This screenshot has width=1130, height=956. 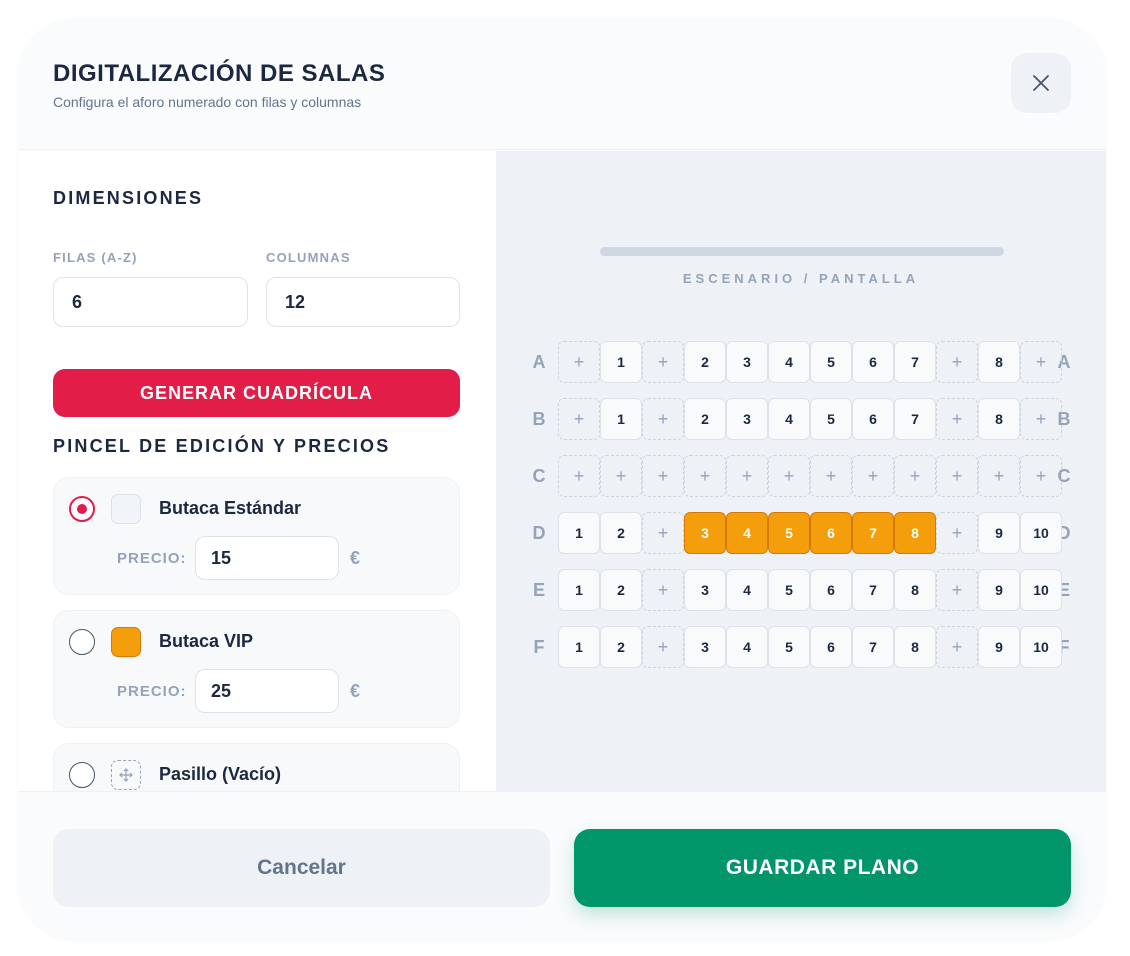 What do you see at coordinates (126, 509) in the screenshot?
I see `standard-seat-swatch` at bounding box center [126, 509].